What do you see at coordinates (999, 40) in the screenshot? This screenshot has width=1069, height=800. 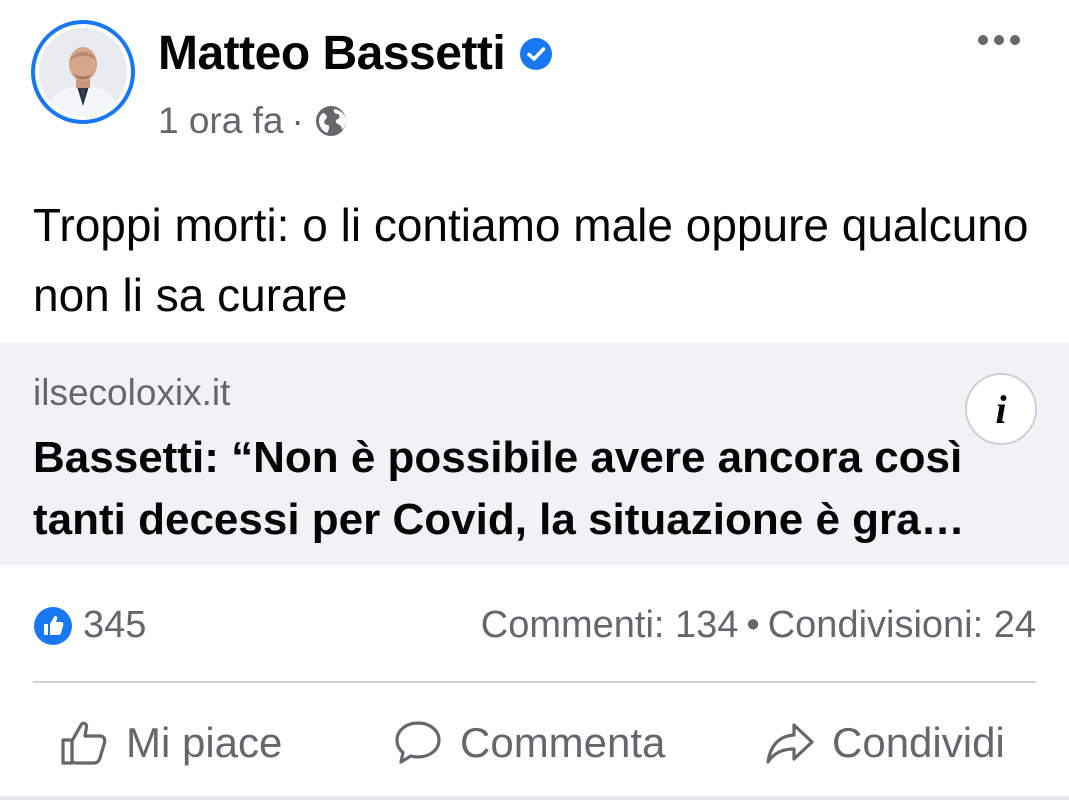 I see `more-options-icon` at bounding box center [999, 40].